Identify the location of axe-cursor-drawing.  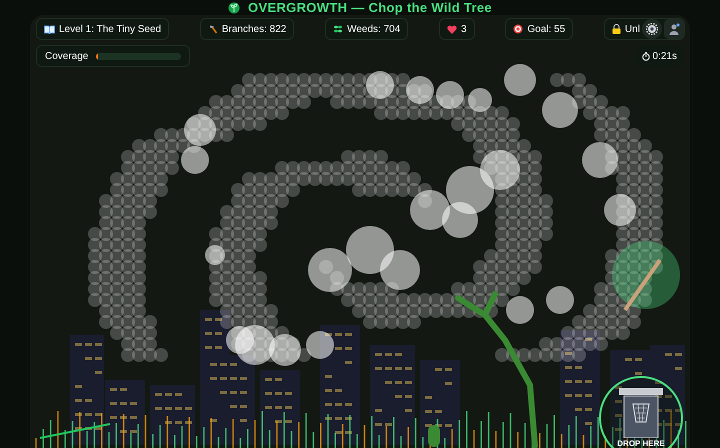
(646, 276).